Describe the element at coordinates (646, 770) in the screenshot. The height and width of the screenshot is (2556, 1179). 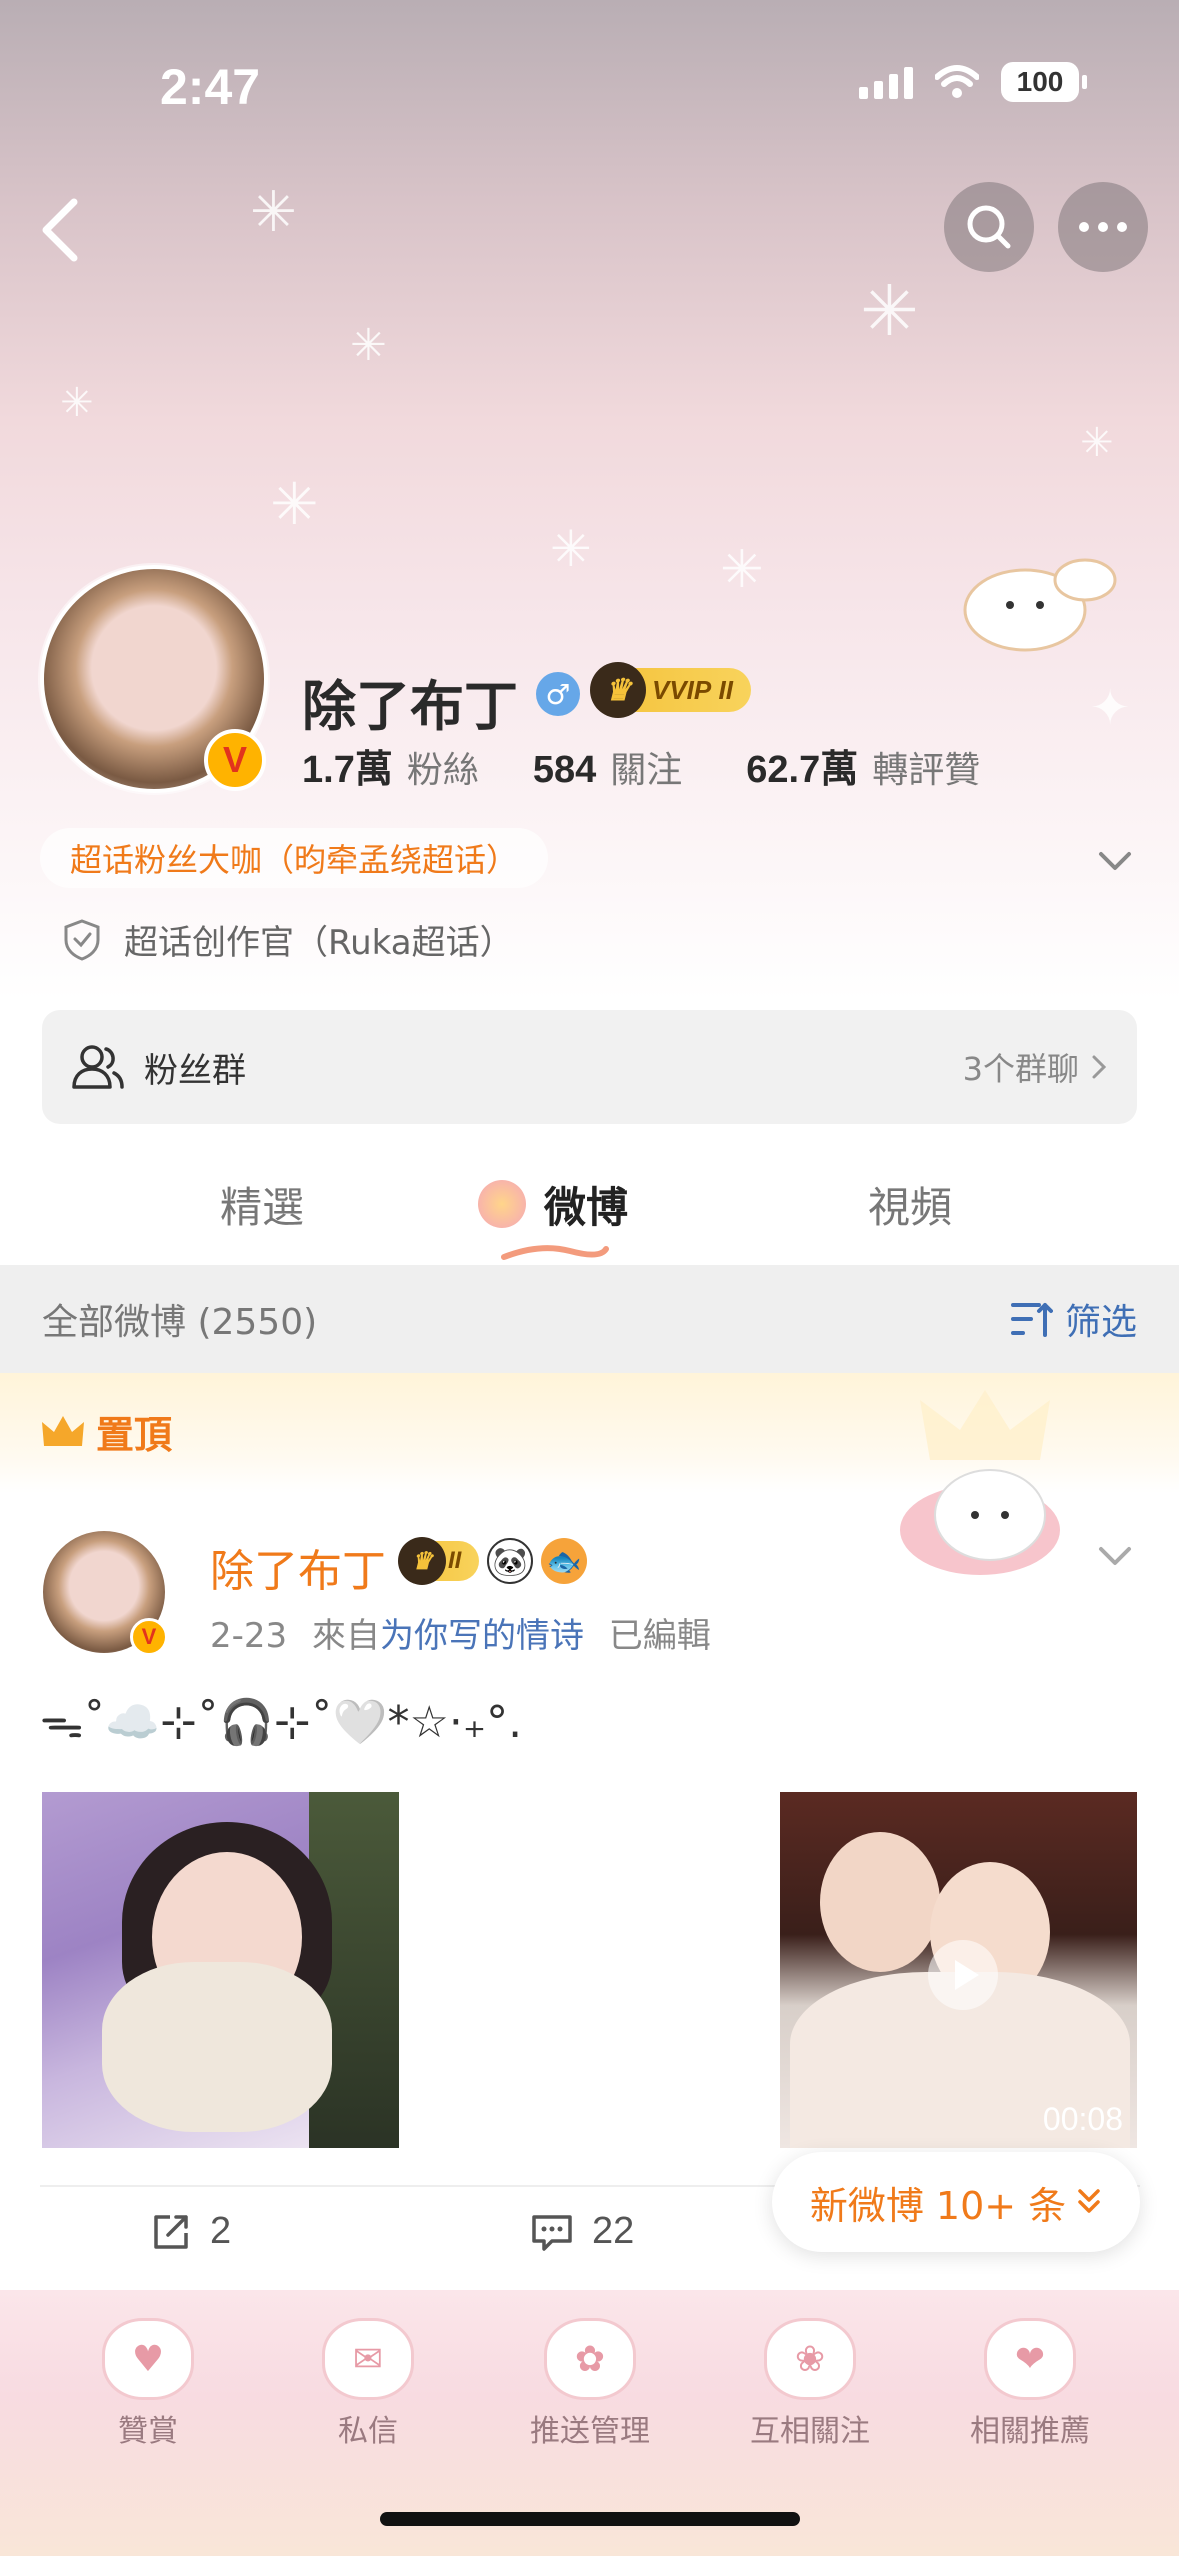
I see `stat-label: 關注` at that location.